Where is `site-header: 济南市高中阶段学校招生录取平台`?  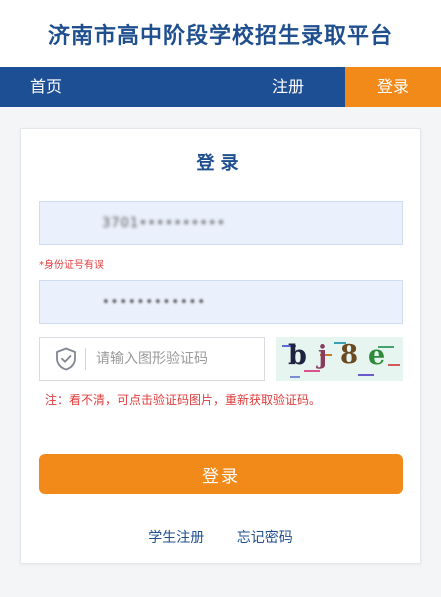 site-header: 济南市高中阶段学校招生录取平台 is located at coordinates (220, 33).